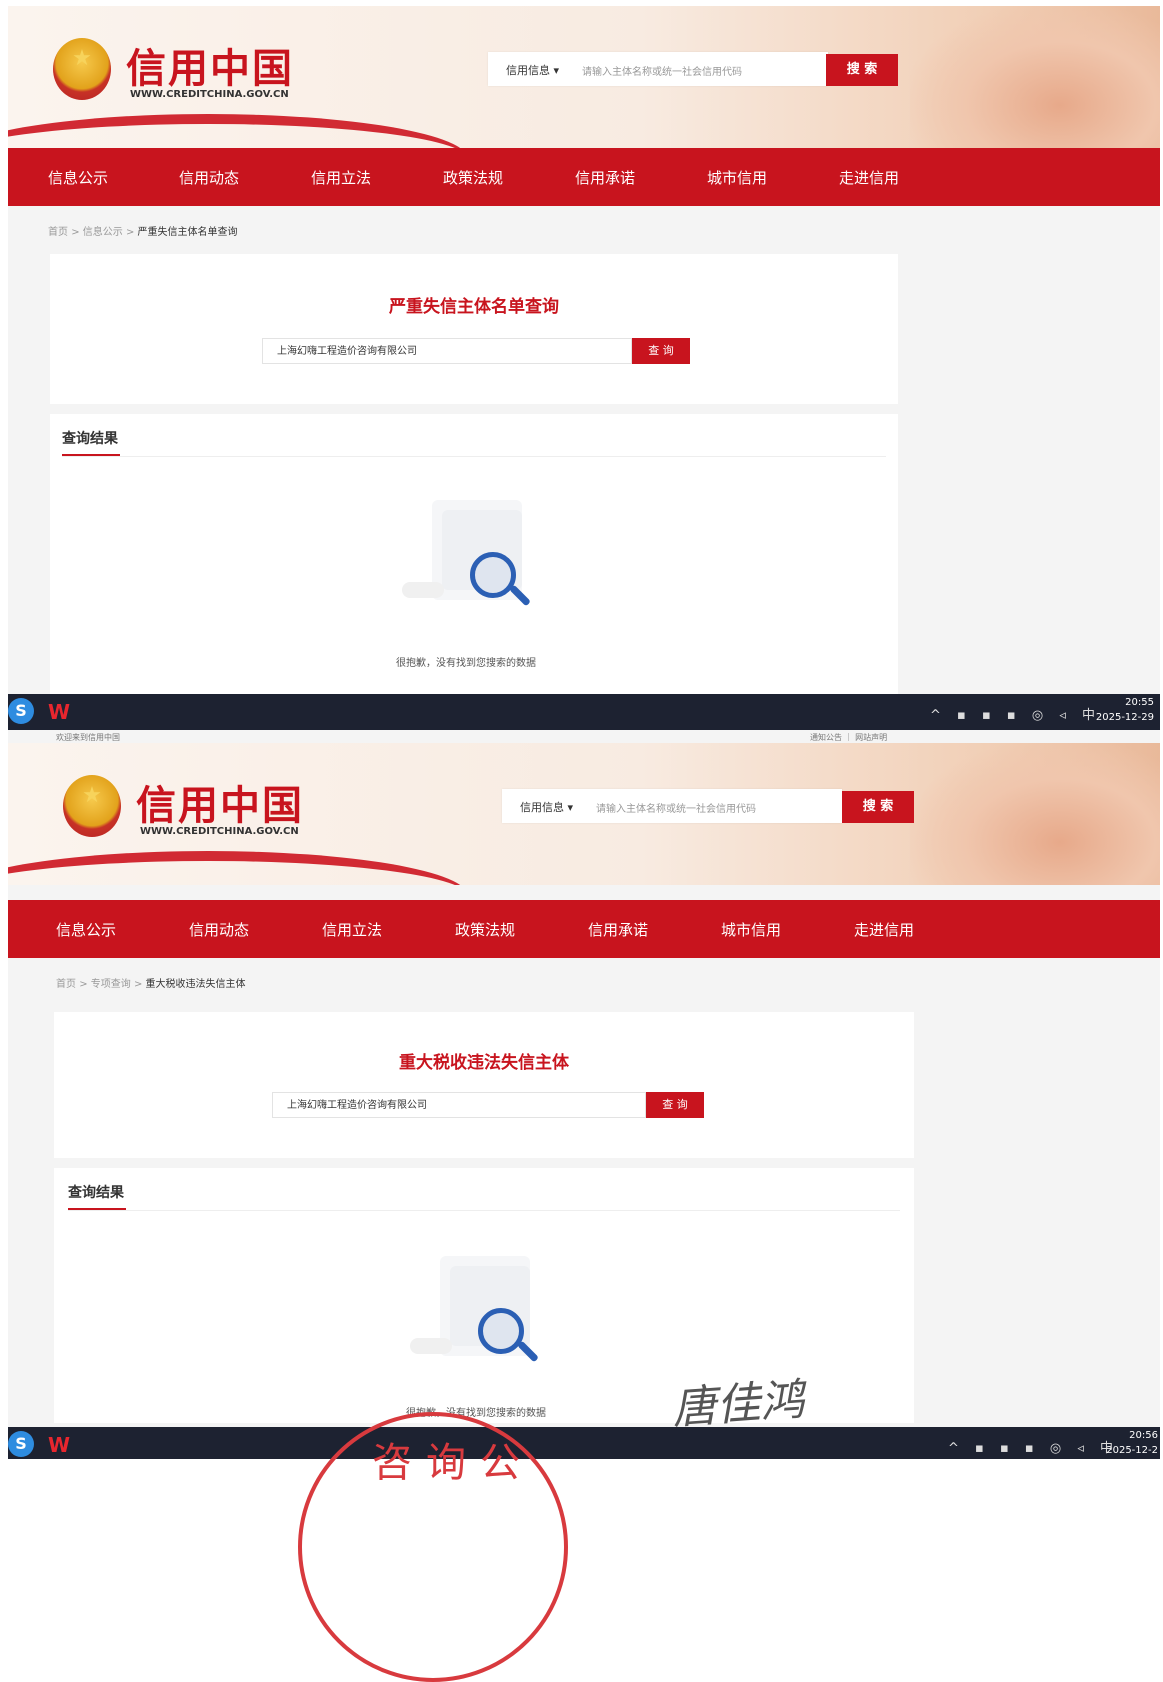 Image resolution: width=1163 pixels, height=1682 pixels. Describe the element at coordinates (584, 737) in the screenshot. I see `top-utility-bar: 欢迎来到信用中国 通知公告 ｜ 网站声明` at that location.